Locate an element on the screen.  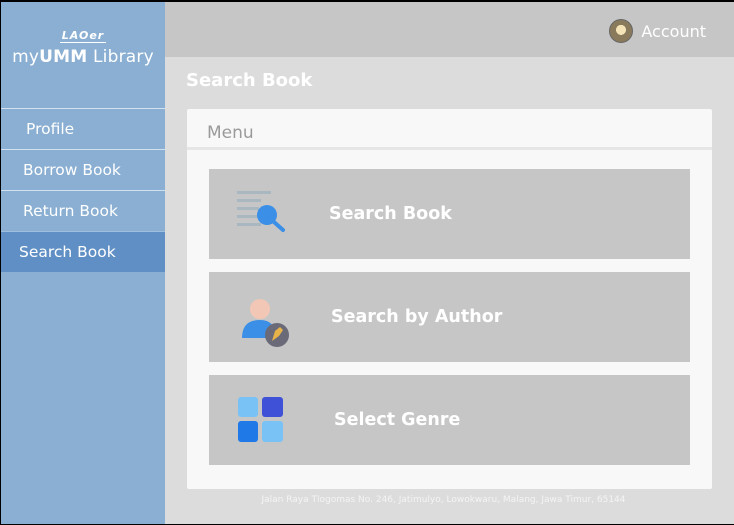
top-header: Account is located at coordinates (449, 29).